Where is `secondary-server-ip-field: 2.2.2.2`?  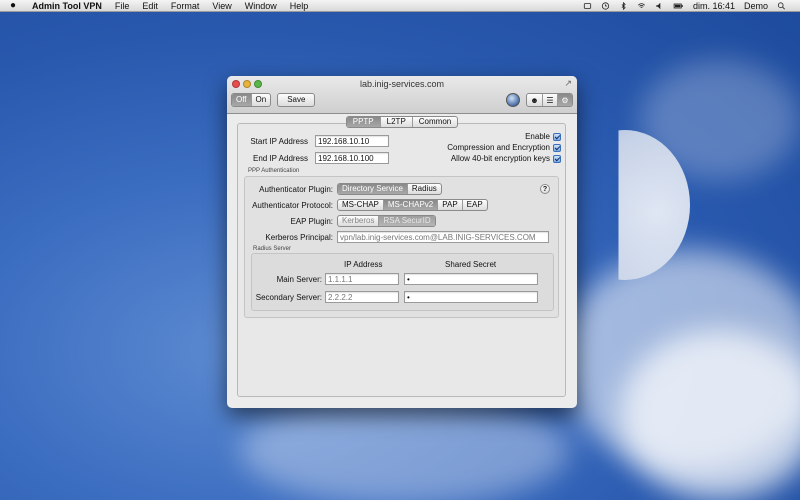 secondary-server-ip-field: 2.2.2.2 is located at coordinates (362, 297).